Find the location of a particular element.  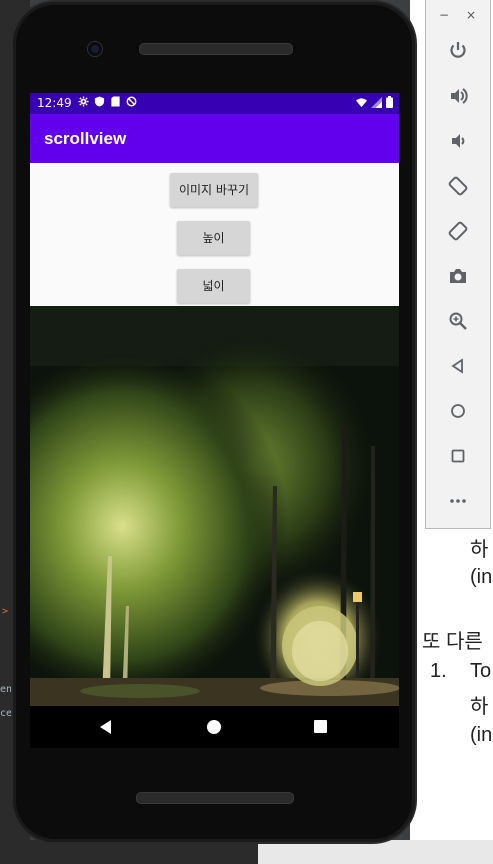

emulator-control-panel: − × is located at coordinates (458, 264).